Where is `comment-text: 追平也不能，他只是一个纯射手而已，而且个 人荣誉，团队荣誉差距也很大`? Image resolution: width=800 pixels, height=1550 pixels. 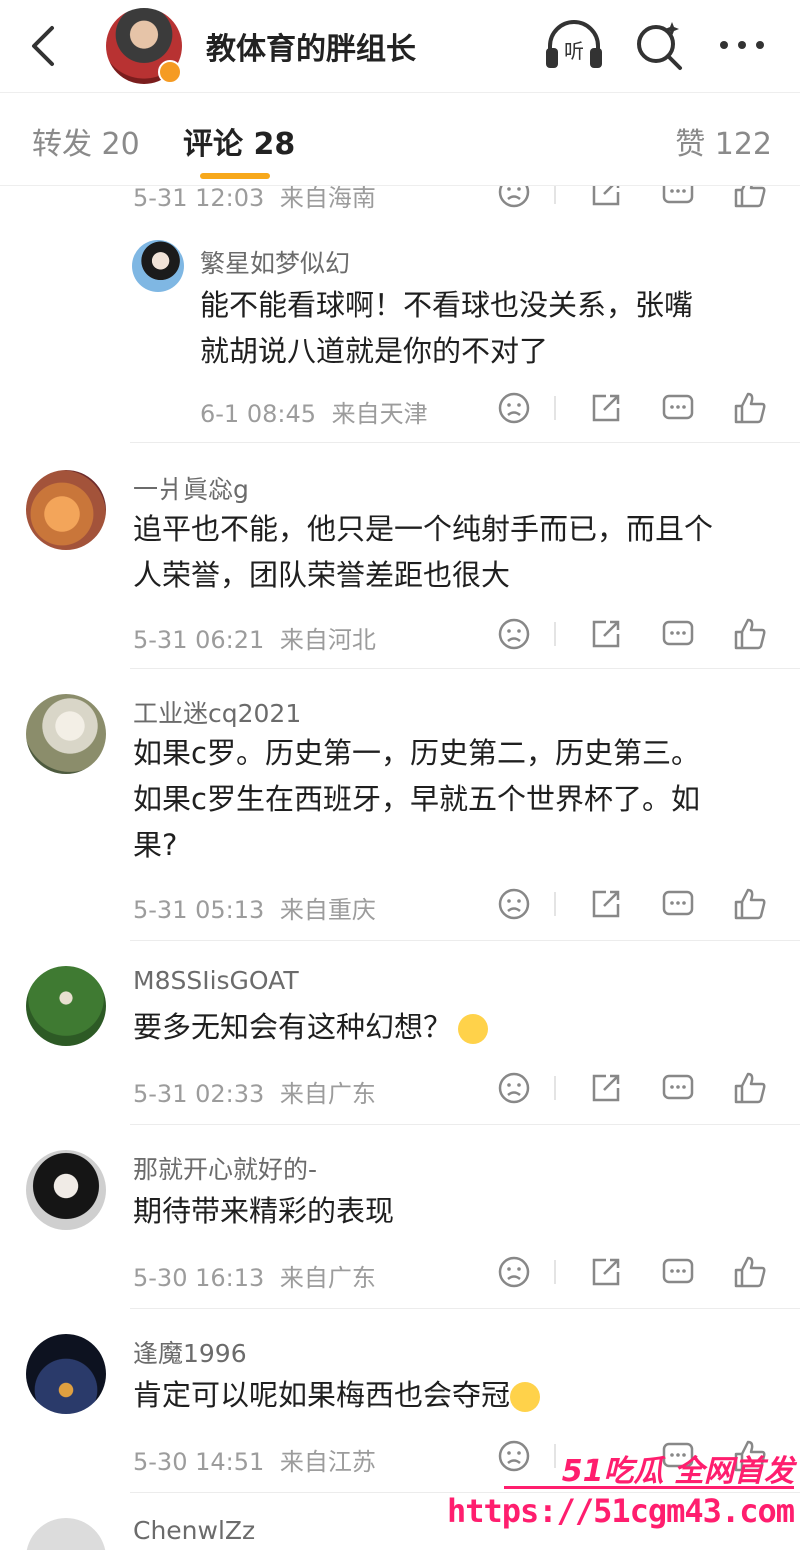
comment-text: 追平也不能，他只是一个纯射手而已，而且个 人荣誉，团队荣誉差距也很大 is located at coordinates (458, 552).